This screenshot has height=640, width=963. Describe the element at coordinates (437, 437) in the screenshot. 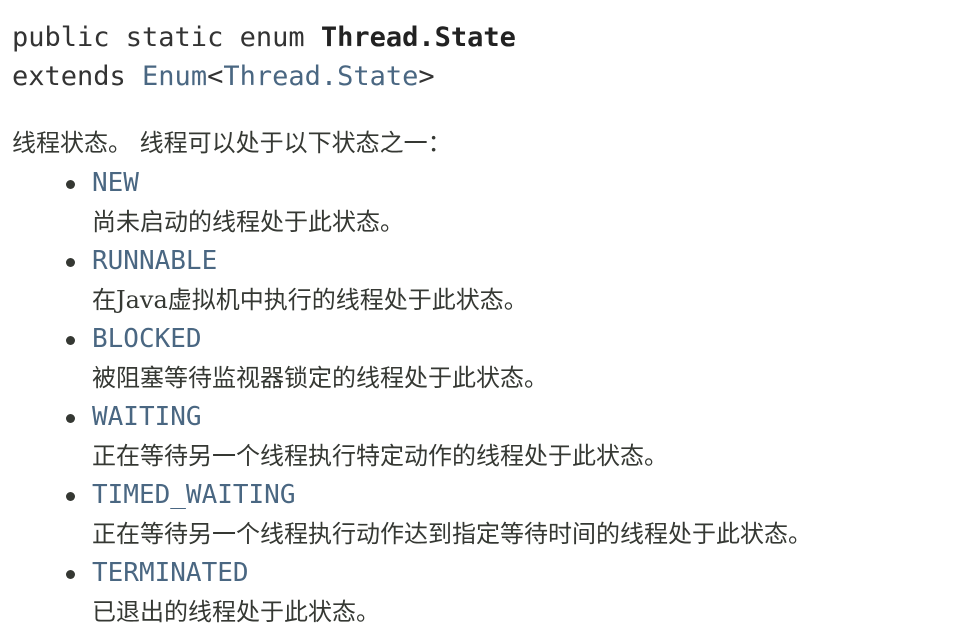

I see `list-item: WAITING 正在等待另一个线程执行特定动作的线程处于此状态。` at that location.